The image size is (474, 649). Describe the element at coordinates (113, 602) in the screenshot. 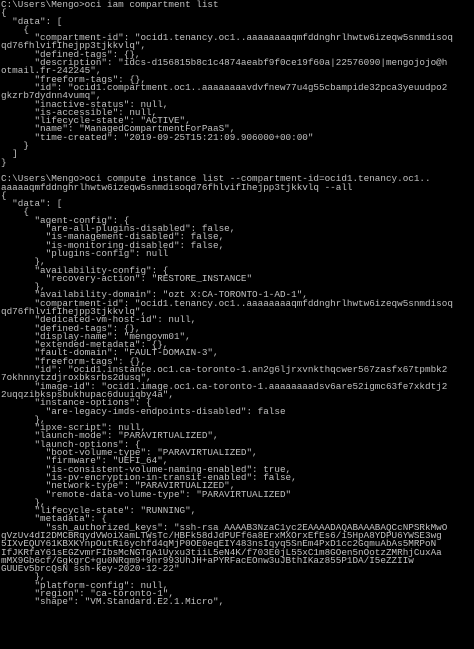

I see `console-line: "shape": "VM.Standard.E2.1.Micro",` at that location.